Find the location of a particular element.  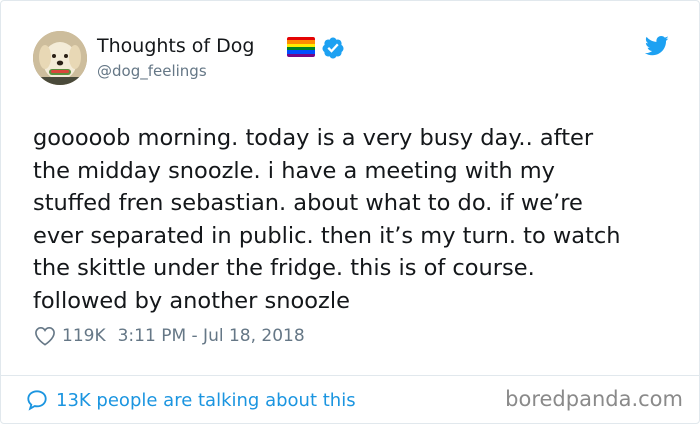

display-name: Thoughts of Dog is located at coordinates (175, 46).